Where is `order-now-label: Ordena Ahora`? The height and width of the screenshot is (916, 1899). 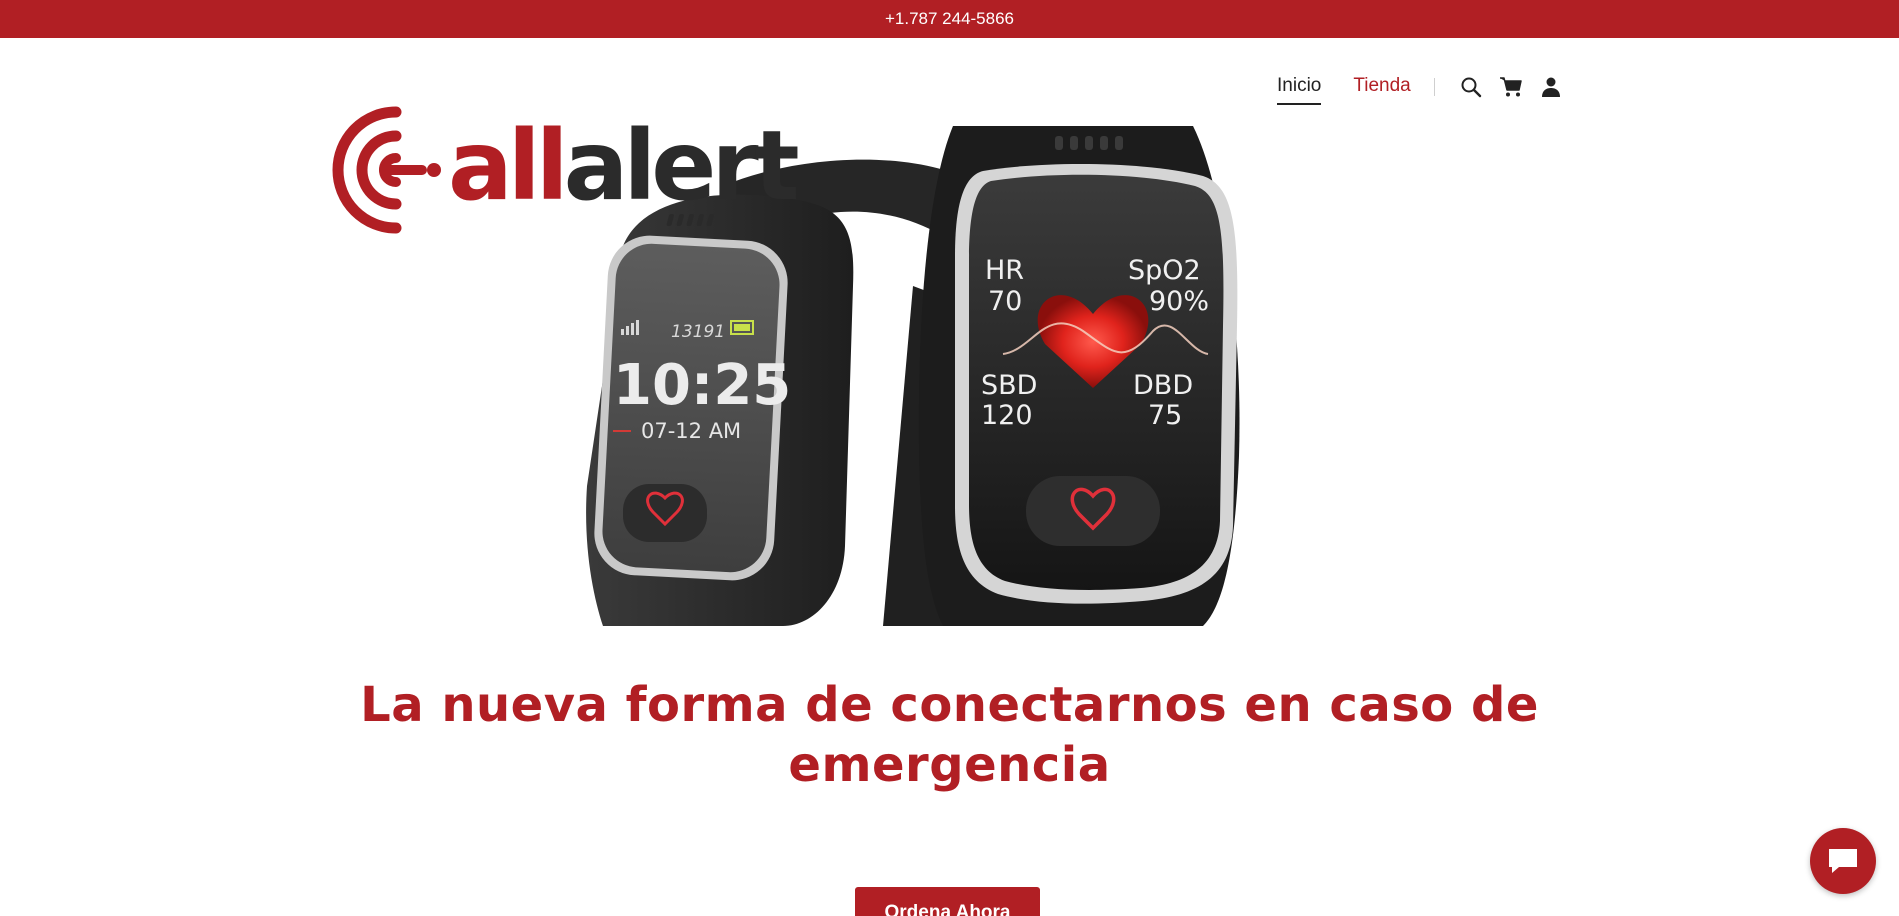 order-now-label: Ordena Ahora is located at coordinates (947, 909).